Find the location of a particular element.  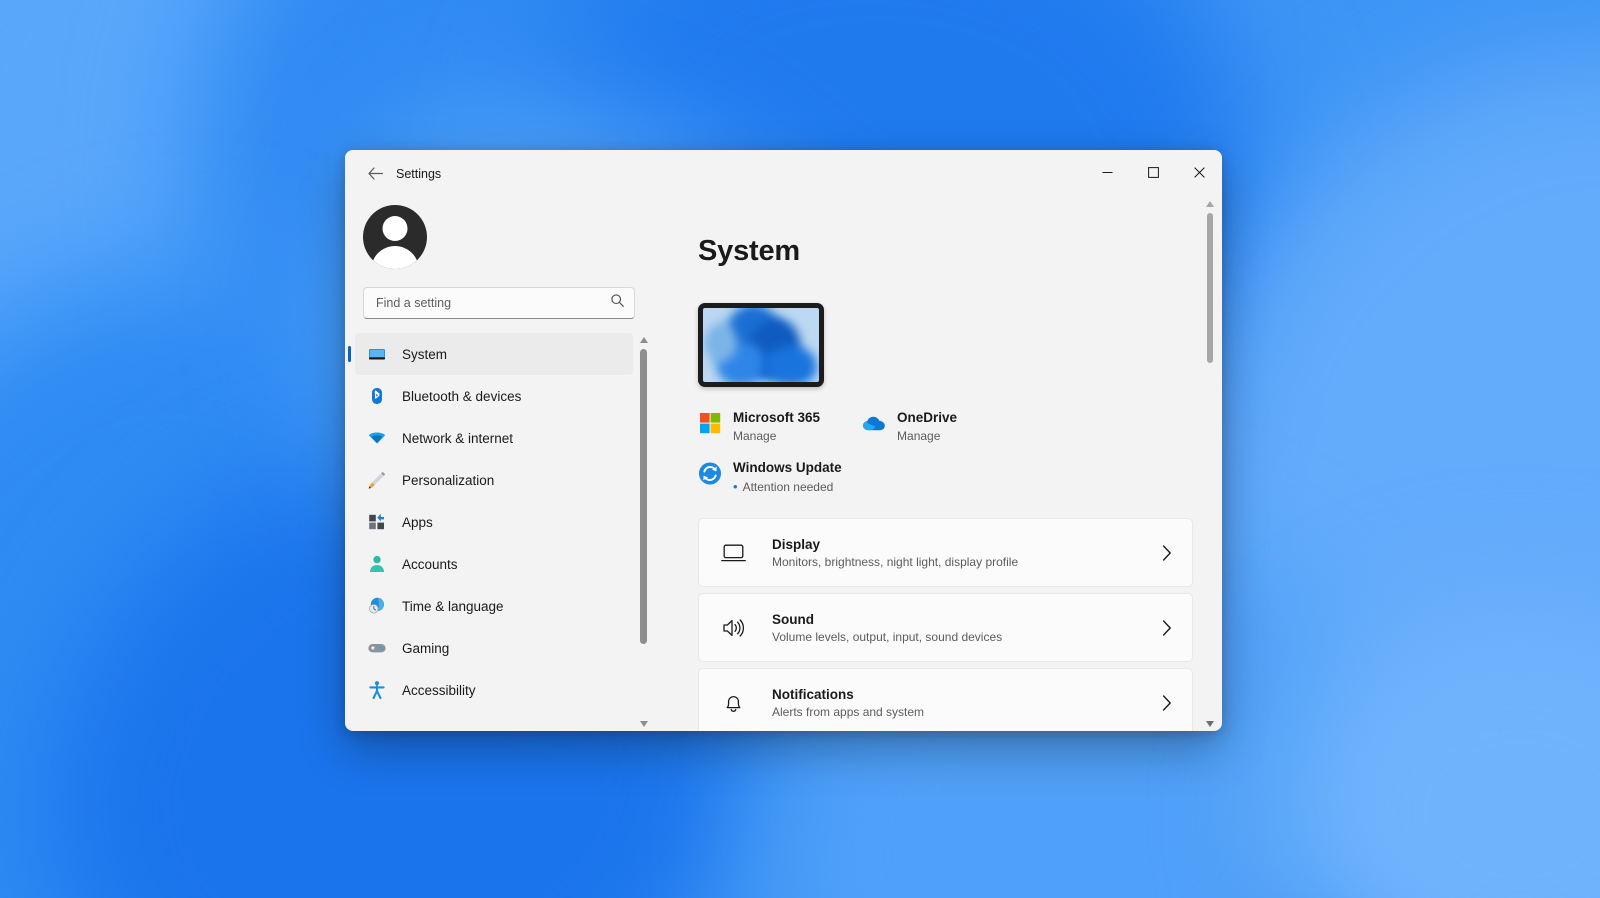

sidebar-item-time-language: Time & language is located at coordinates (494, 606).